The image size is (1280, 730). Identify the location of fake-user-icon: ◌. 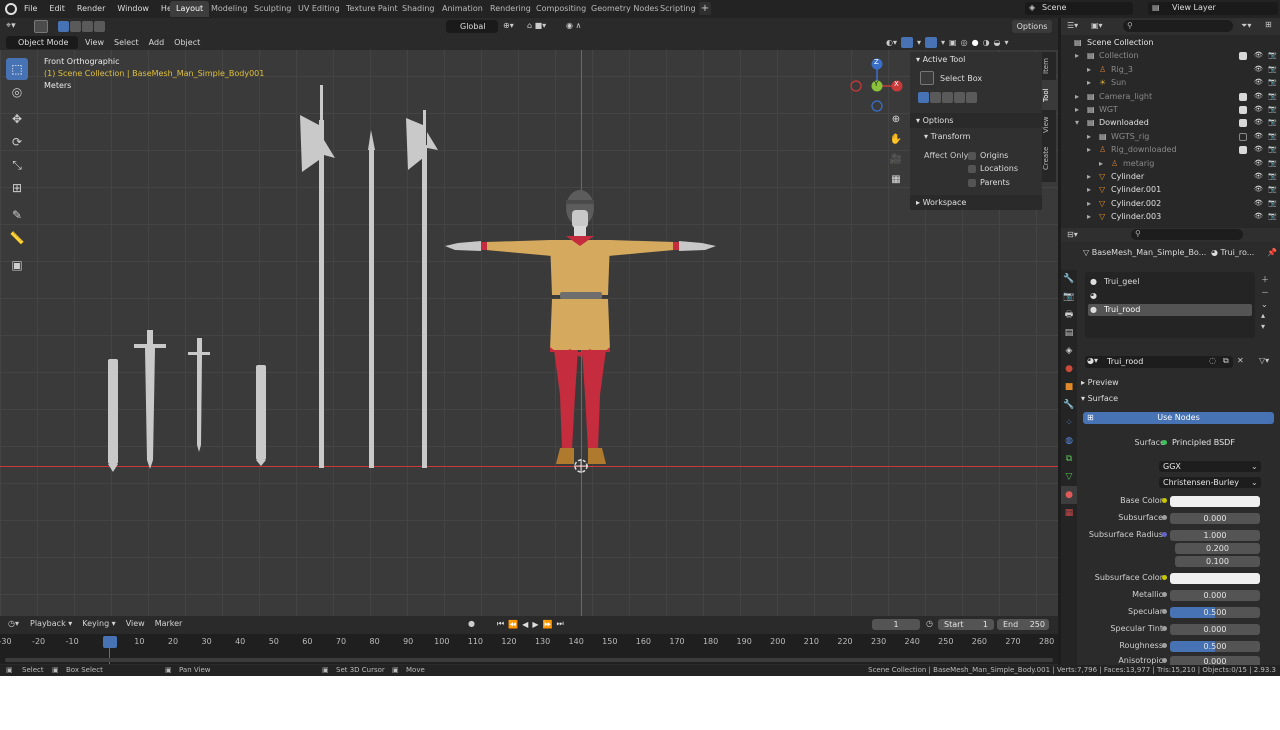
(1212, 360).